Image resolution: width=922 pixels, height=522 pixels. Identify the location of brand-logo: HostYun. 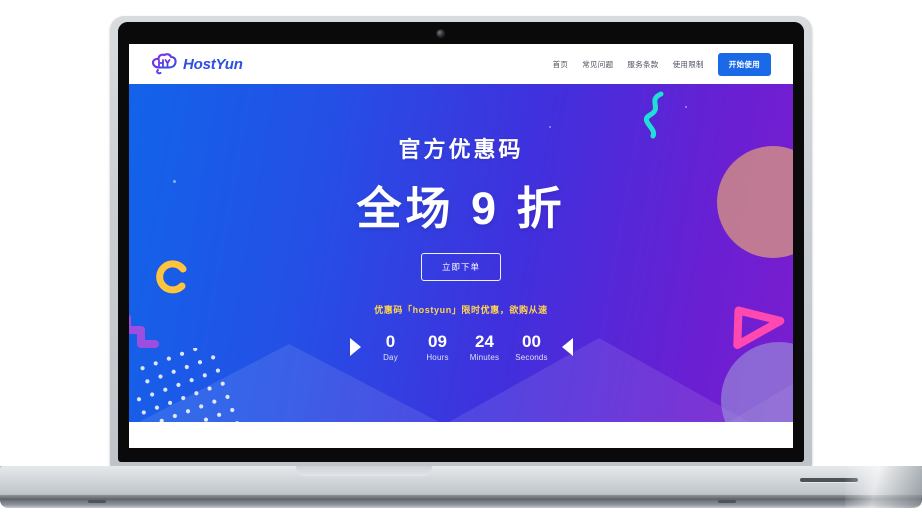
(197, 64).